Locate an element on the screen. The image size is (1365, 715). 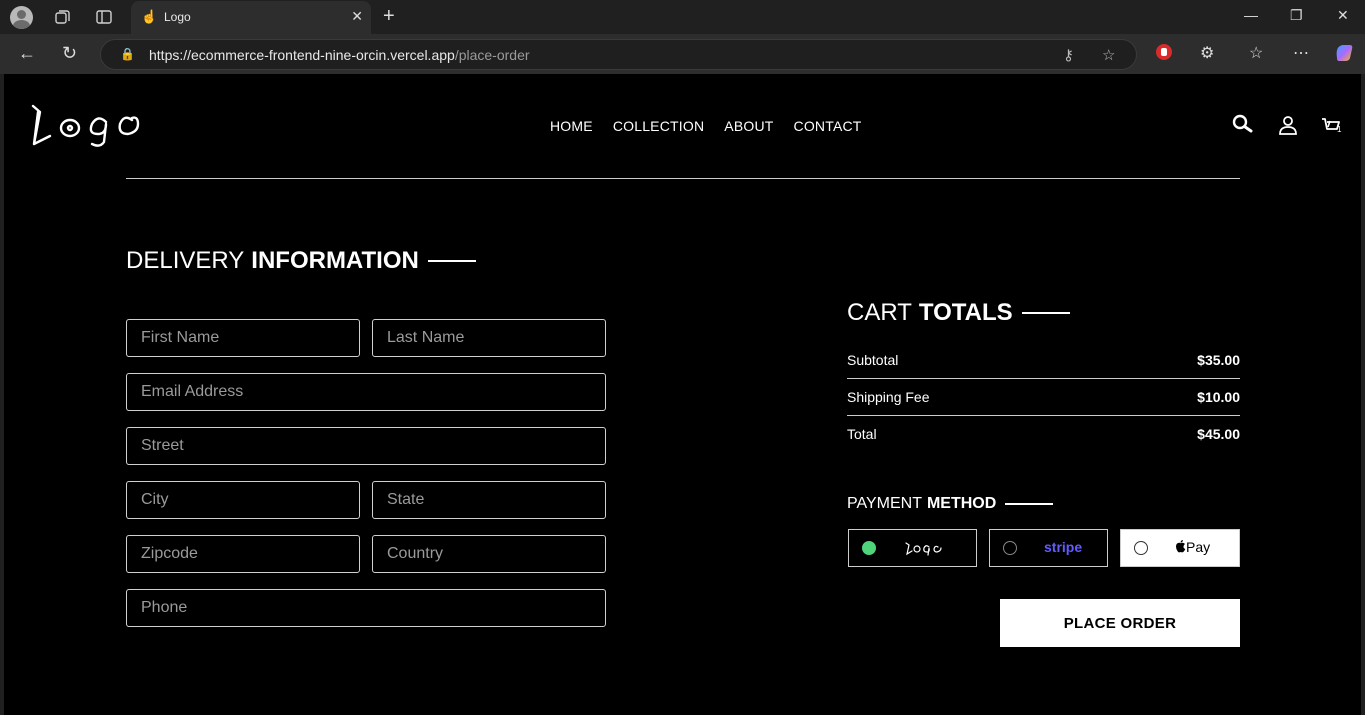
zipcode-input is located at coordinates (243, 554).